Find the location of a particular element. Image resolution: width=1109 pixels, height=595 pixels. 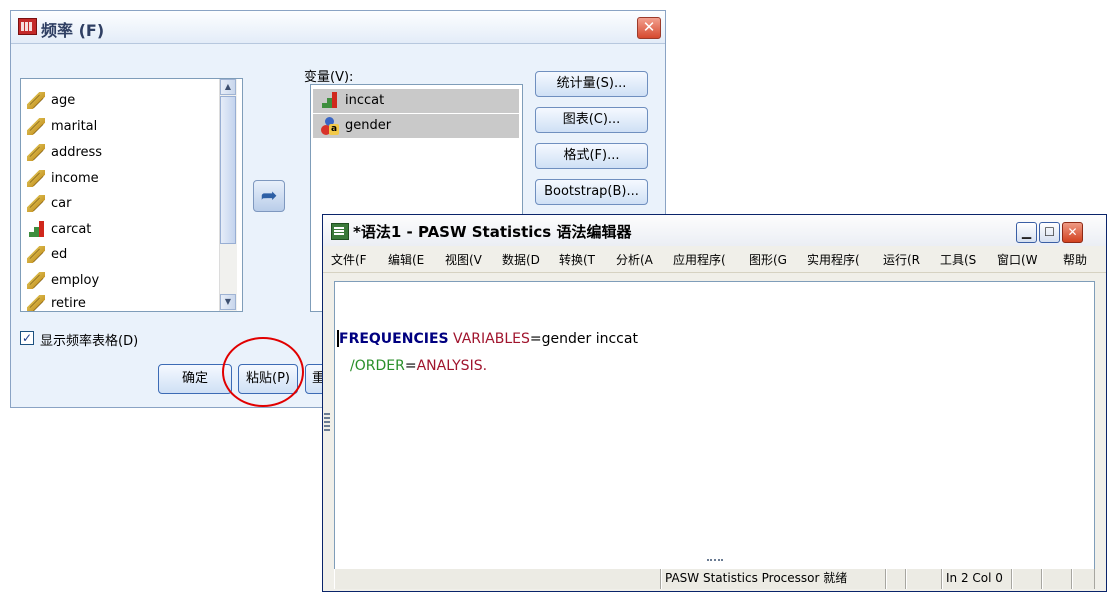

list-item: income is located at coordinates (115, 179).